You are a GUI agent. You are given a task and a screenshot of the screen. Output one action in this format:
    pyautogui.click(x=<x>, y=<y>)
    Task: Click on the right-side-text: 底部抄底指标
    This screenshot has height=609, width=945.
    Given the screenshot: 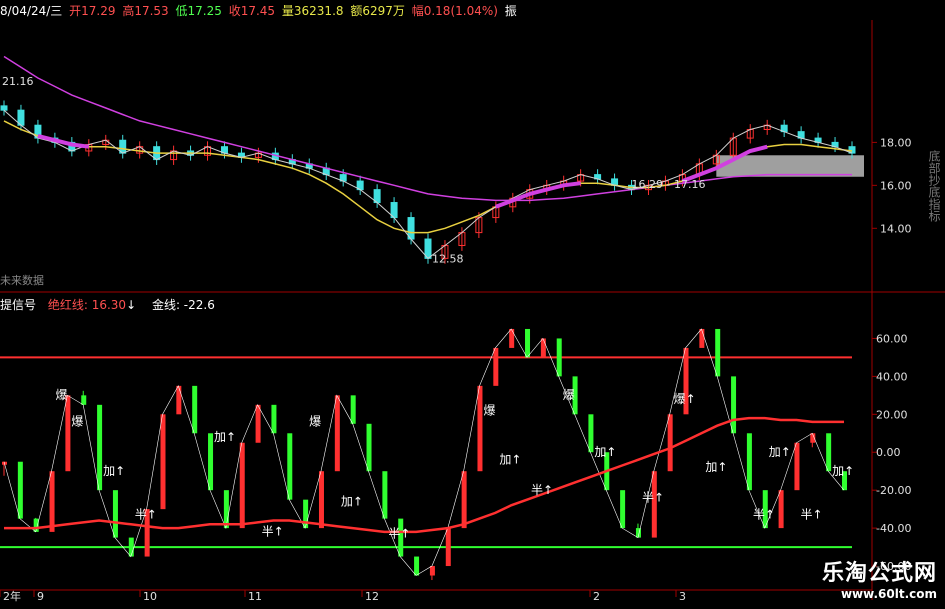 What is the action you would take?
    pyautogui.click(x=934, y=185)
    